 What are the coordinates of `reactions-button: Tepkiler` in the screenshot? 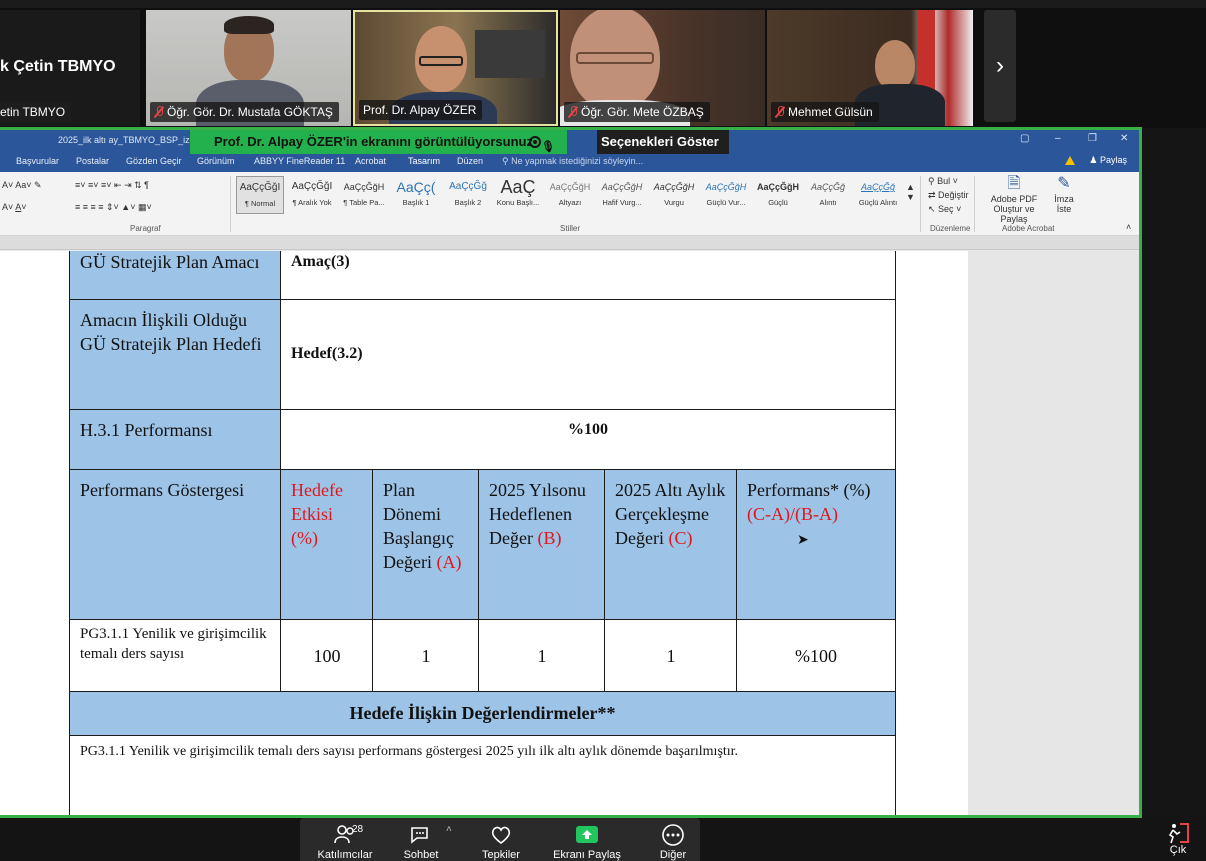 It's located at (501, 839).